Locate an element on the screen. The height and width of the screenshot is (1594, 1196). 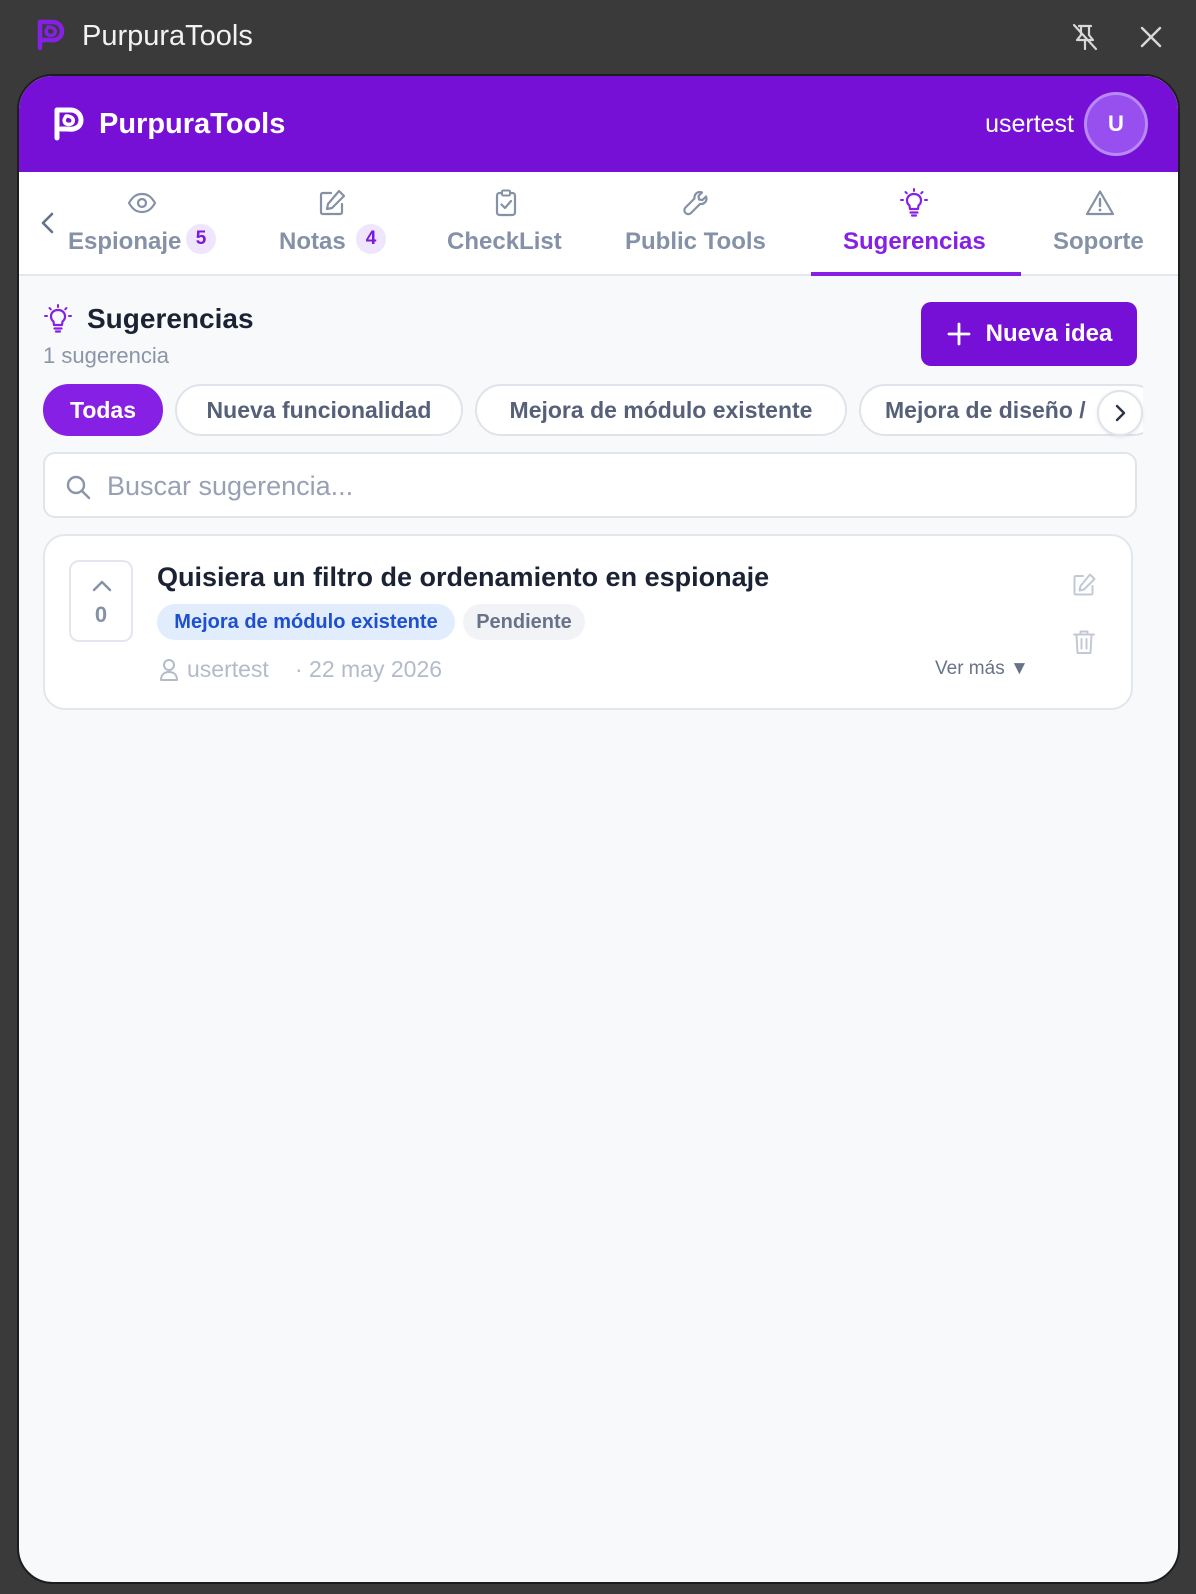
page-title: Sugerencias is located at coordinates (170, 318).